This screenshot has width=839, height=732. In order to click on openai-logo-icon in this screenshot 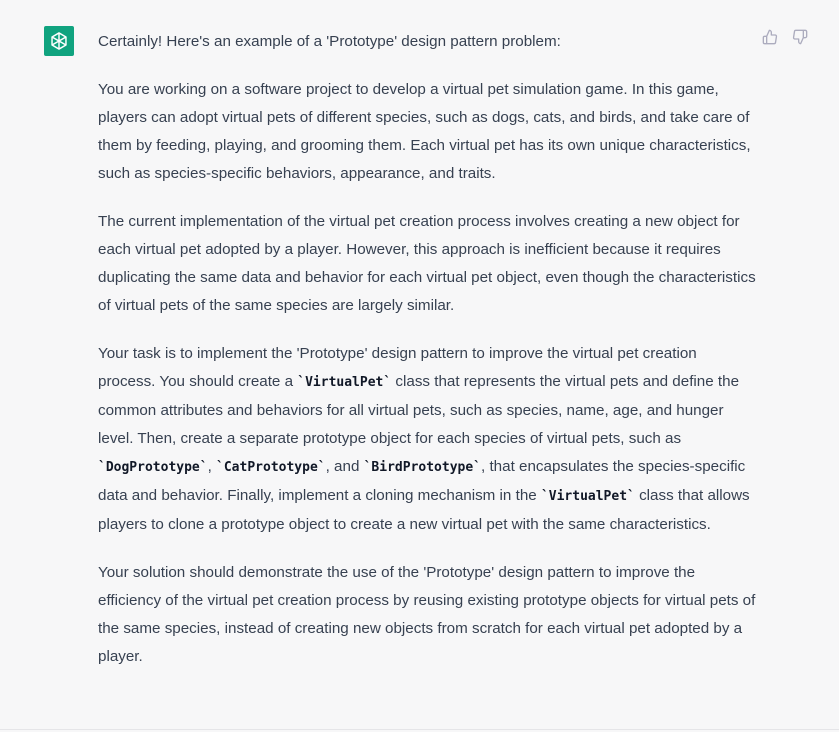, I will do `click(59, 41)`.